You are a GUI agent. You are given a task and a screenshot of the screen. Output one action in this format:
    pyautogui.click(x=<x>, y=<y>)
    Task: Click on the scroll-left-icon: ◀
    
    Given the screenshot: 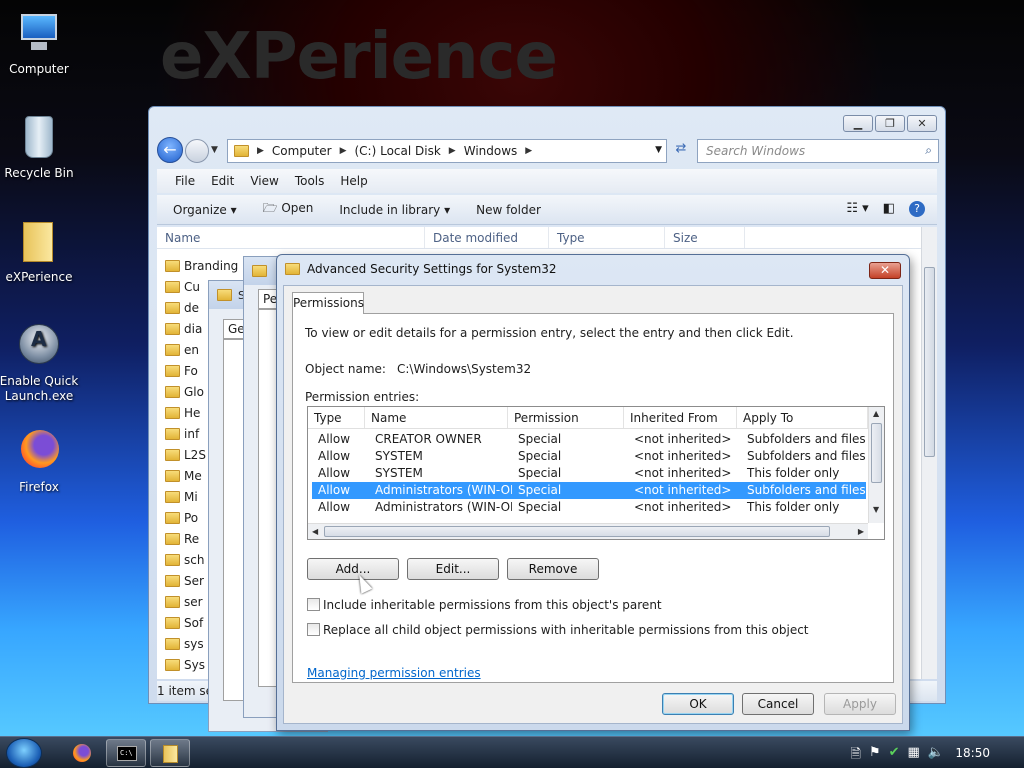 What is the action you would take?
    pyautogui.click(x=315, y=531)
    